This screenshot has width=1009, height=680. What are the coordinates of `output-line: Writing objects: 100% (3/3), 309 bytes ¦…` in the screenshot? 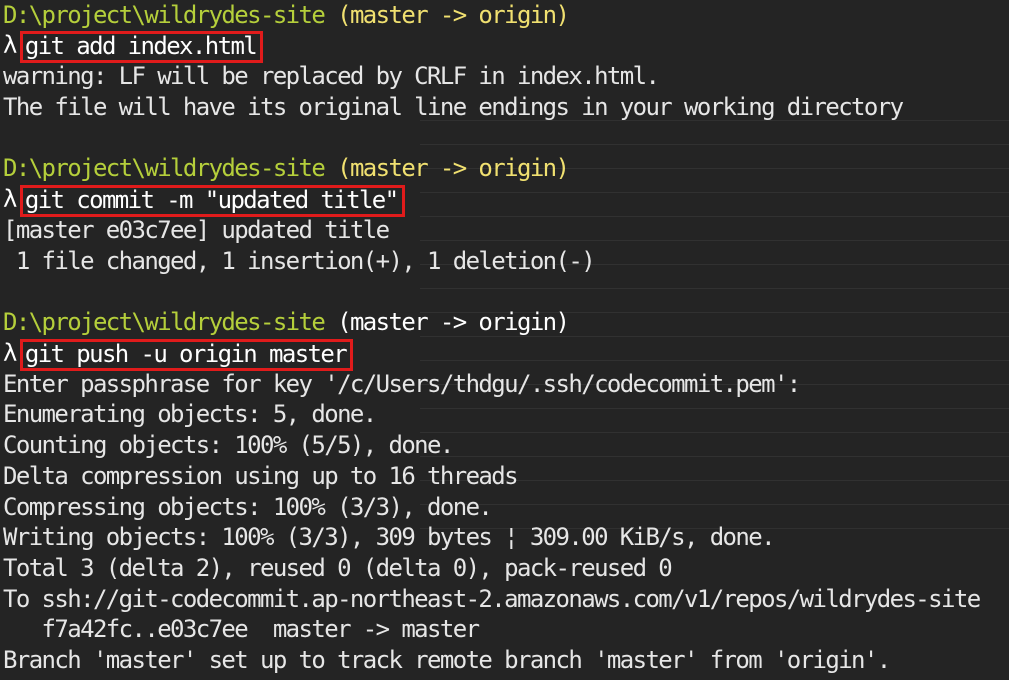 It's located at (389, 537).